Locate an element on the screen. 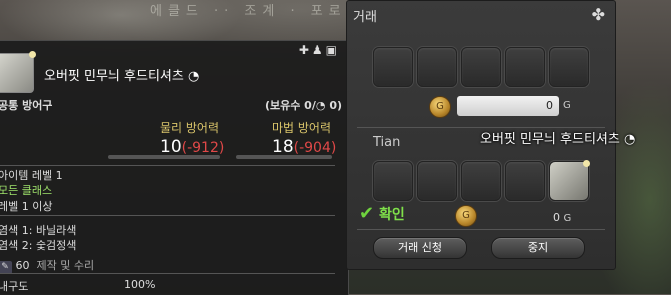 The image size is (671, 295). phys-def-bar is located at coordinates (164, 157).